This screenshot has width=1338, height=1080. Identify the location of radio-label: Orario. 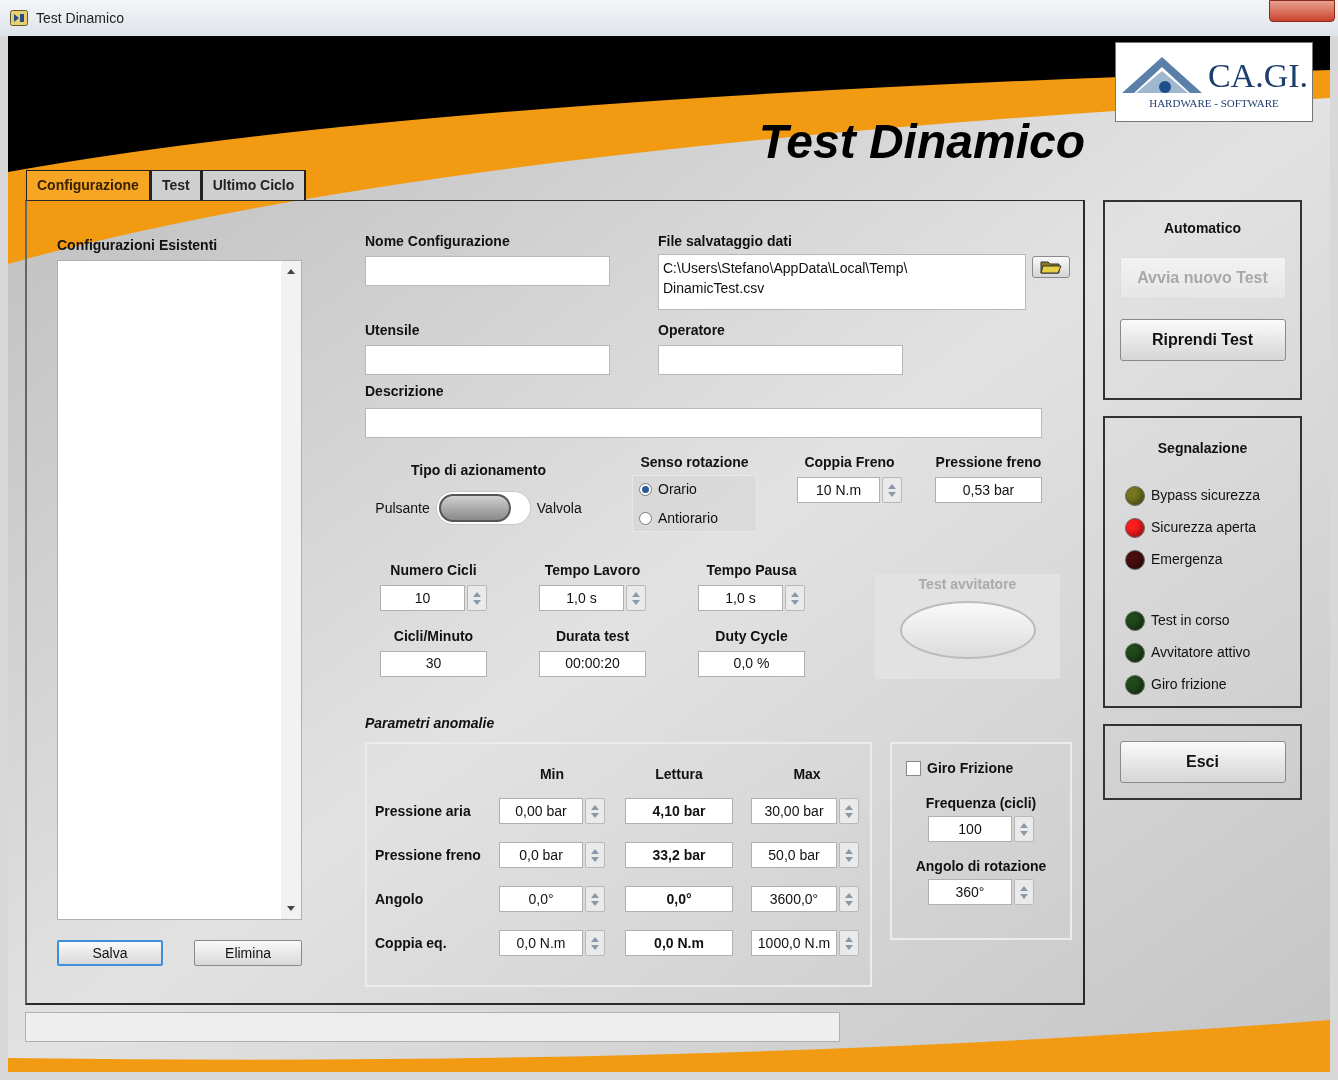
(677, 489).